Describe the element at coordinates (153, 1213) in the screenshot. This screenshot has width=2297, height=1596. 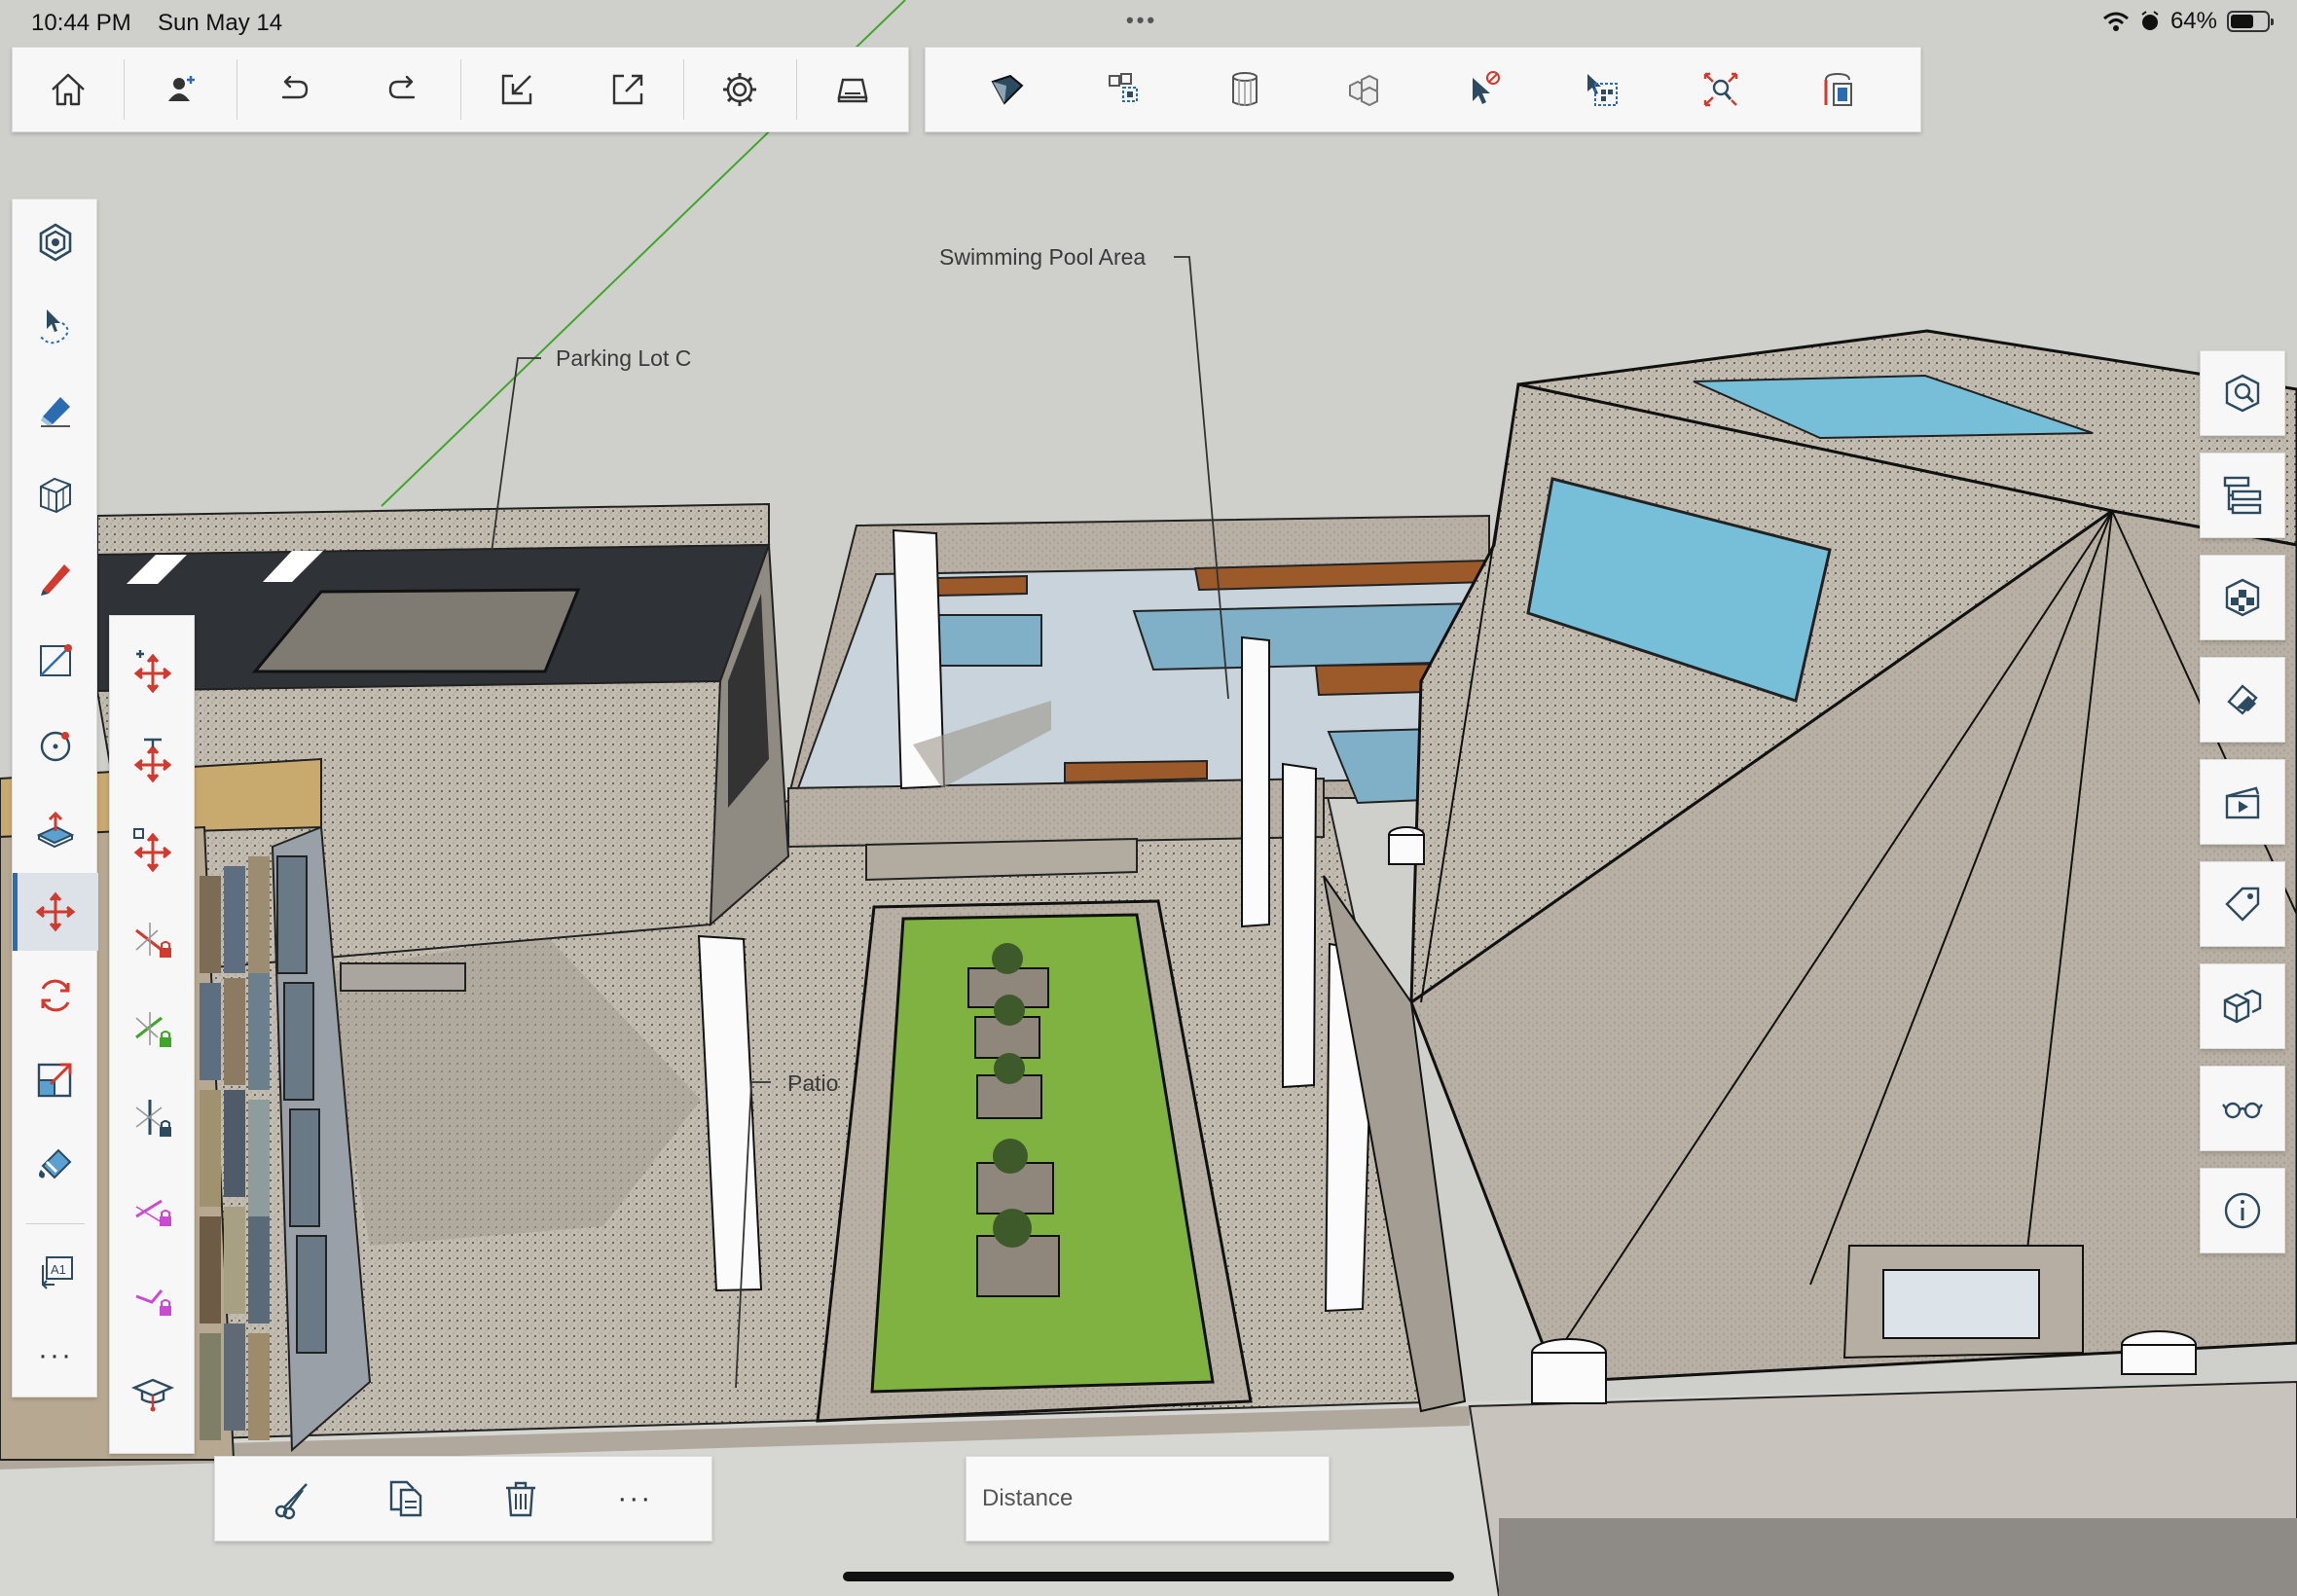
I see `lock-magenta-1-icon` at that location.